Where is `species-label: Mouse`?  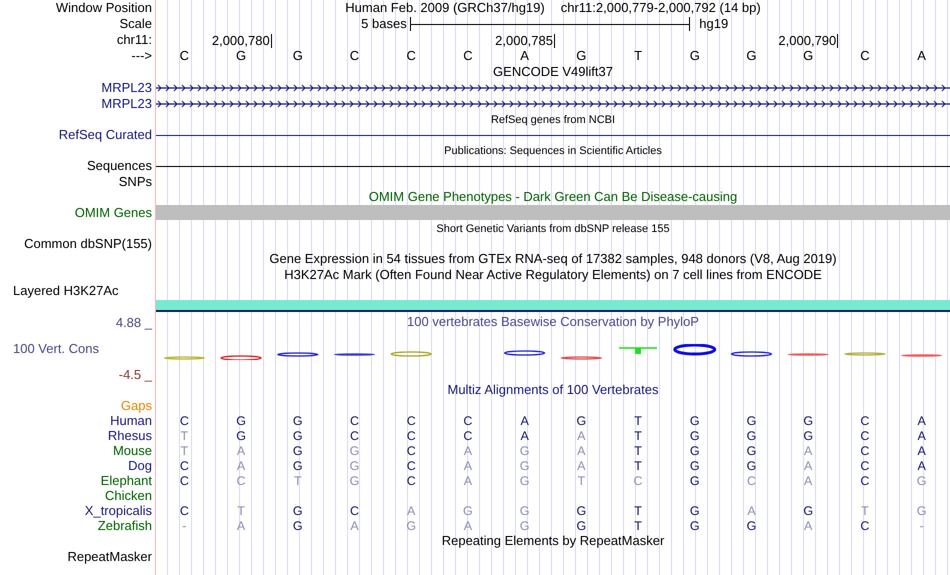
species-label: Mouse is located at coordinates (132, 451).